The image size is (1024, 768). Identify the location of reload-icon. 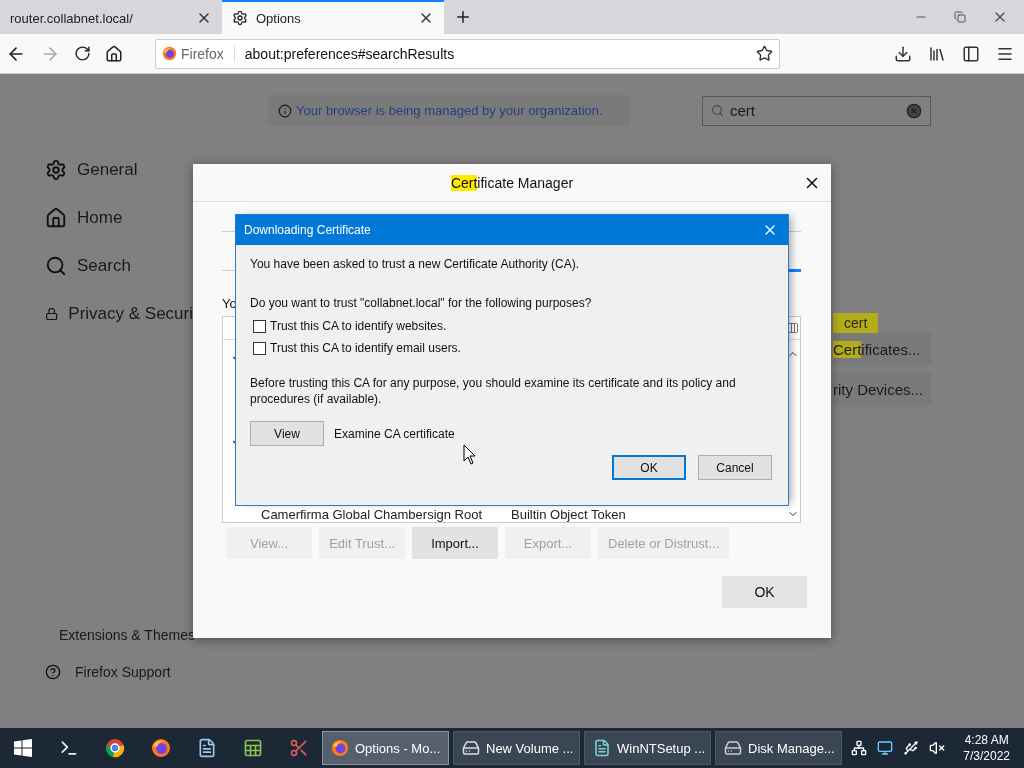
(82, 53).